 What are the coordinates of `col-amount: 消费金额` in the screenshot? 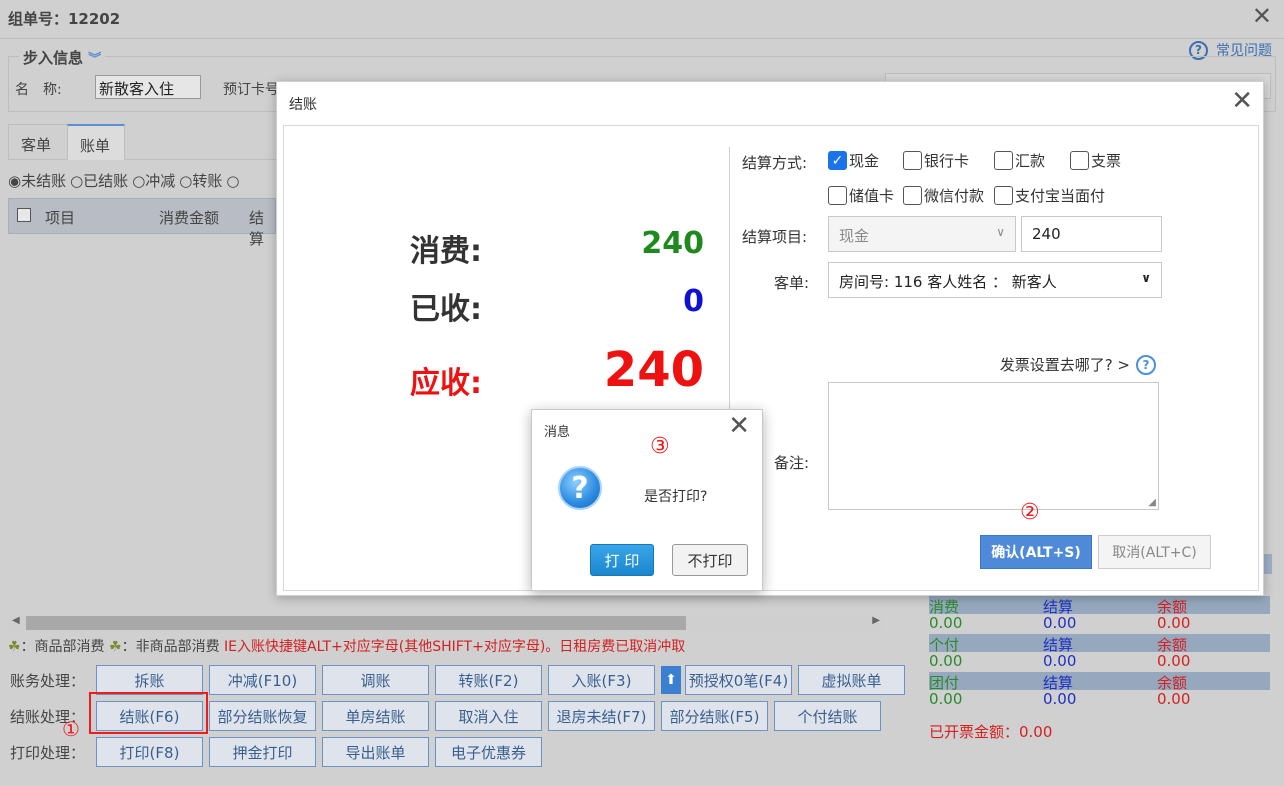 It's located at (189, 218).